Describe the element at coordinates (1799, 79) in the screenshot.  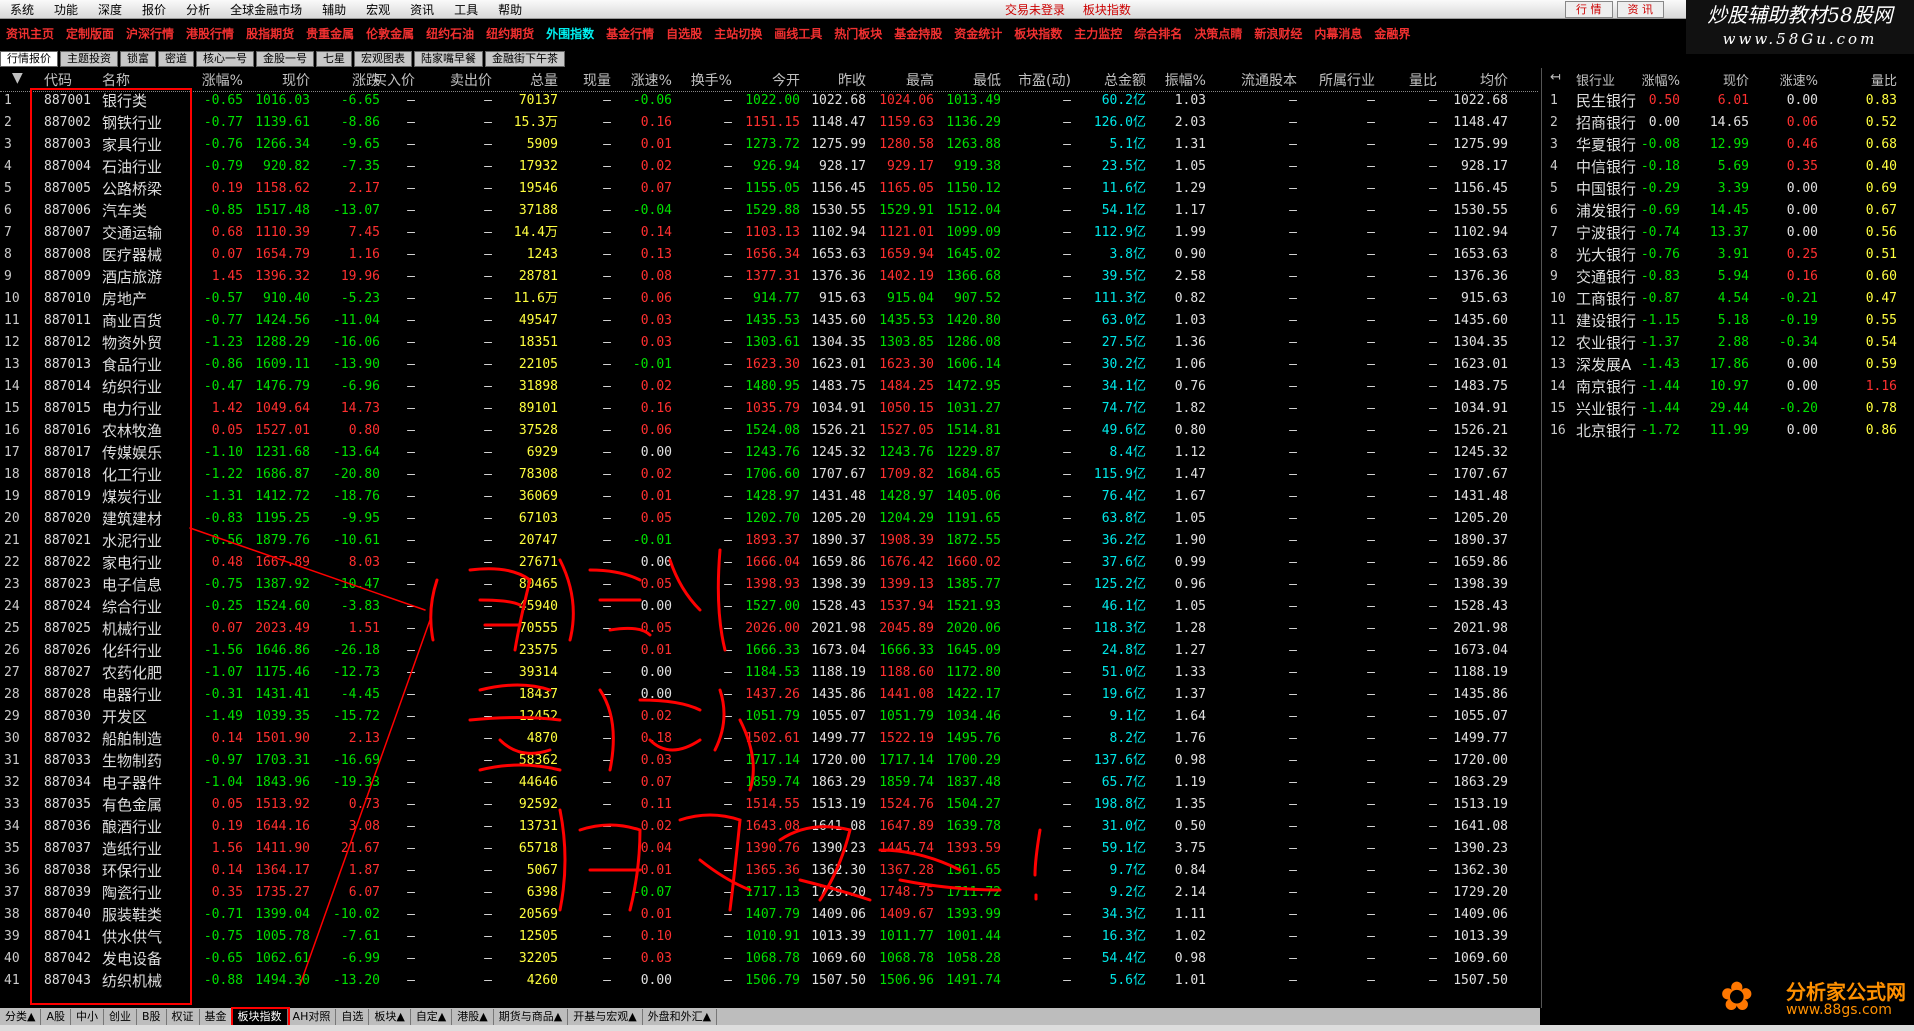
I see `bank-col-header-3: 涨速%` at that location.